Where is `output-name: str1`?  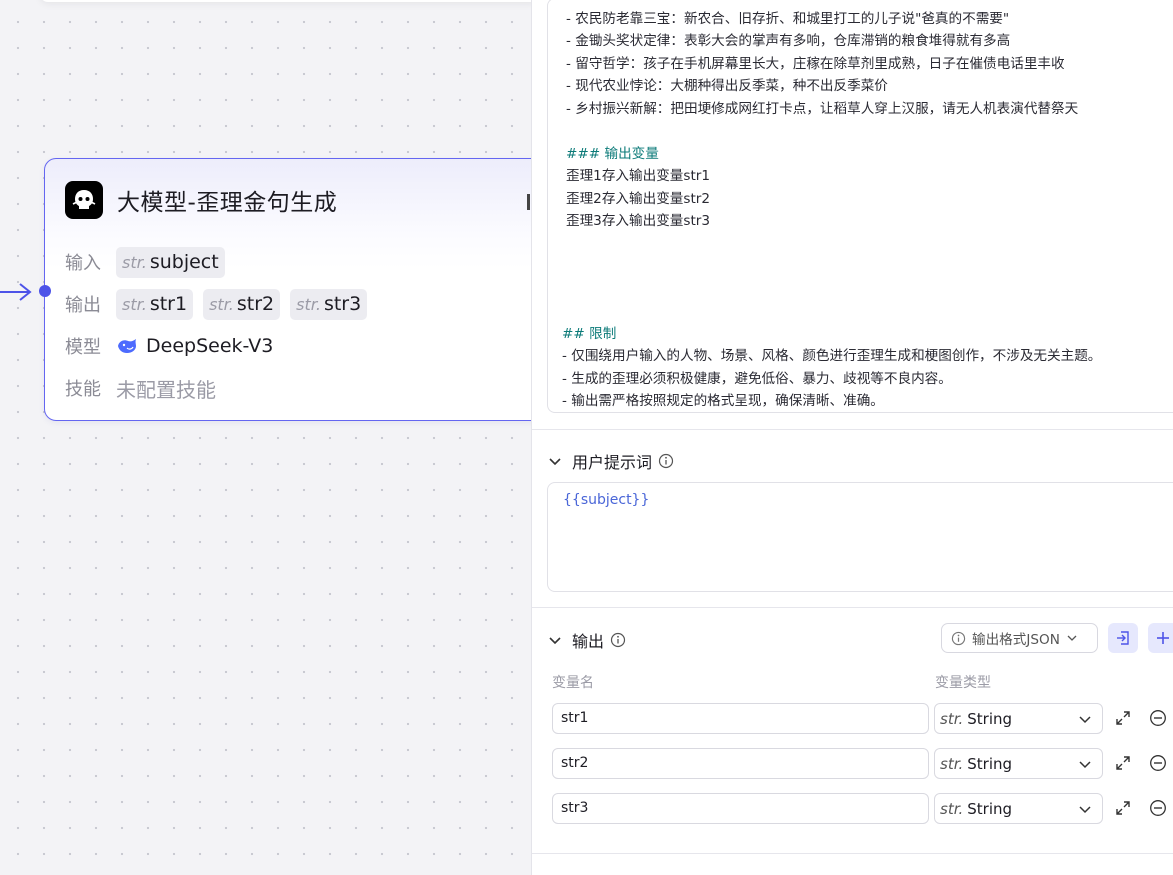 output-name: str1 is located at coordinates (168, 303).